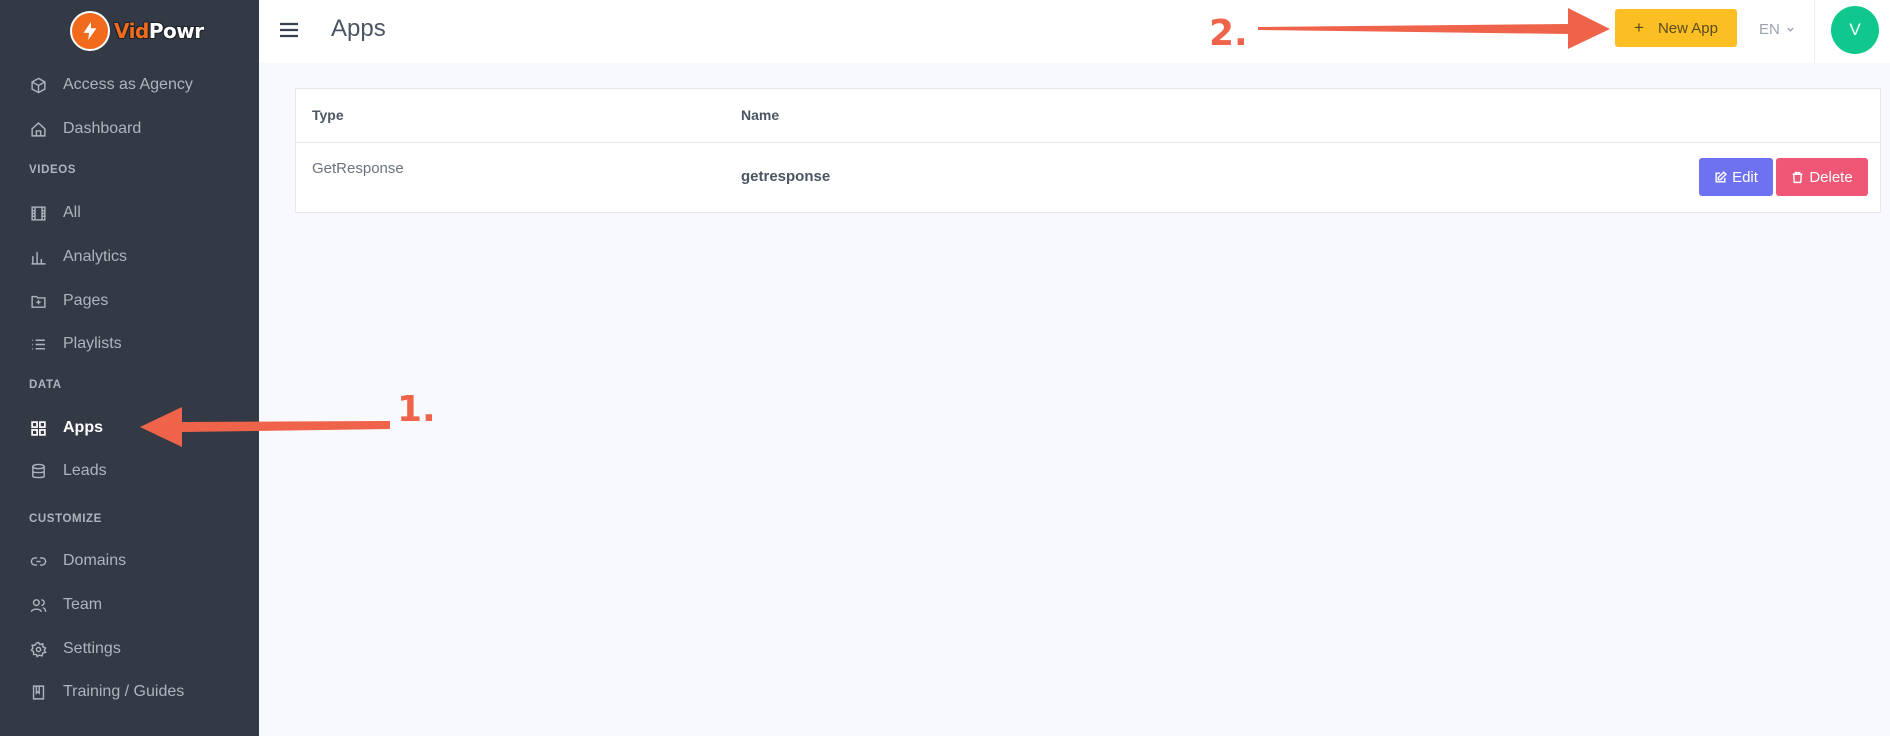 The image size is (1890, 736). What do you see at coordinates (83, 427) in the screenshot?
I see `sidebar-item-label: Apps` at bounding box center [83, 427].